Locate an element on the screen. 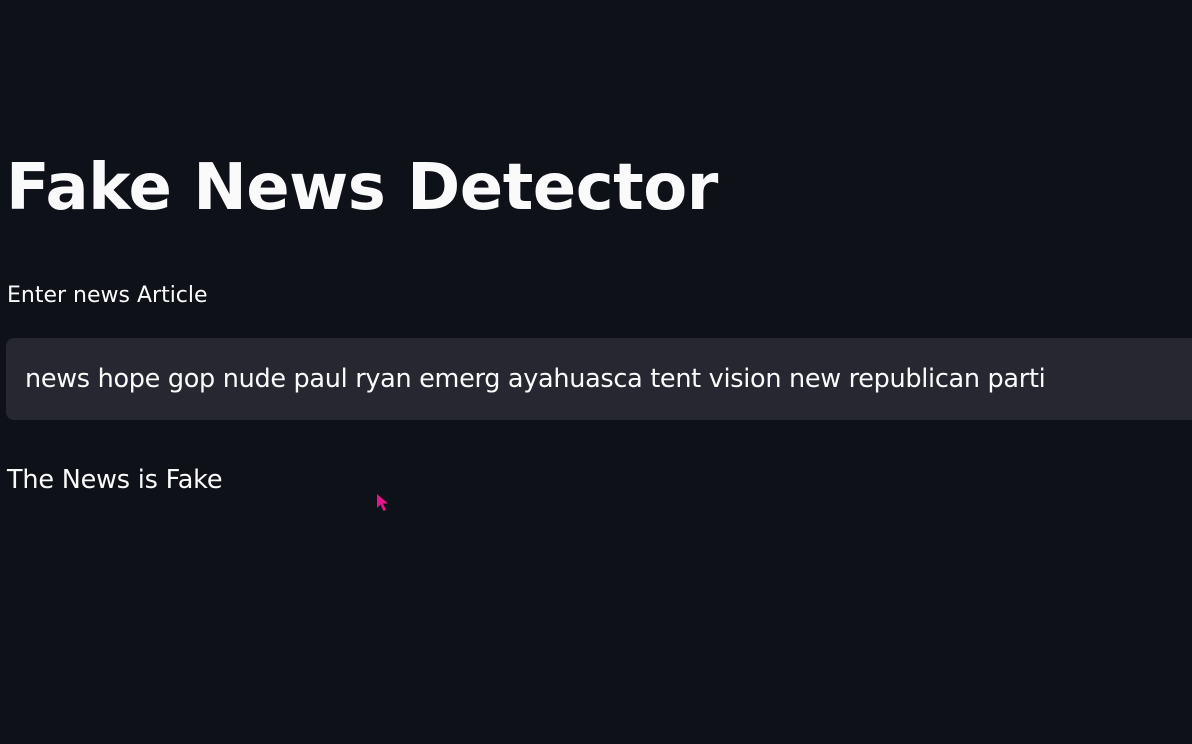 Image resolution: width=1192 pixels, height=744 pixels. news-article-input is located at coordinates (599, 379).